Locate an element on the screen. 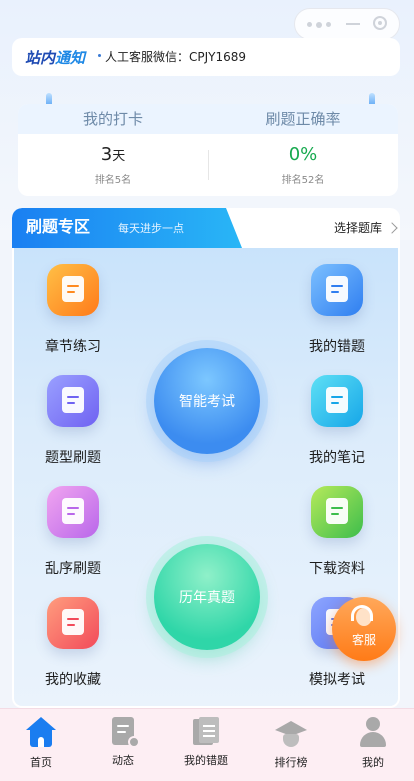 Image resolution: width=414 pixels, height=781 pixels. checkin-stat: 3天 排名5名 is located at coordinates (113, 165).